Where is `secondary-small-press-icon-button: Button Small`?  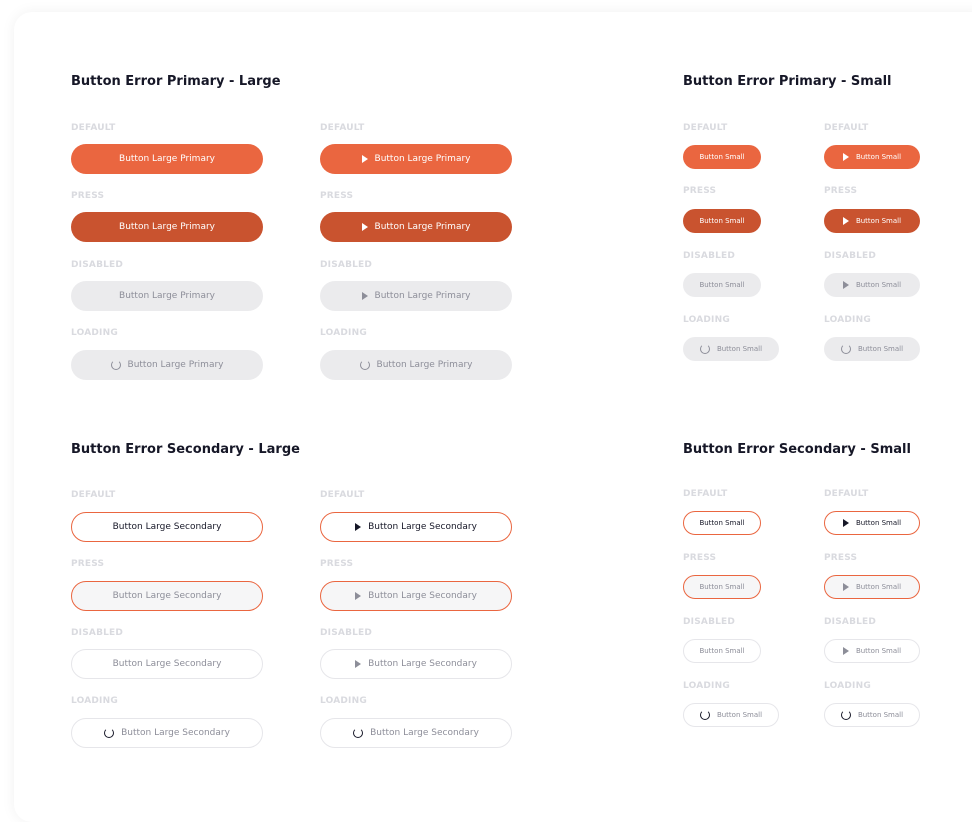 secondary-small-press-icon-button: Button Small is located at coordinates (872, 587).